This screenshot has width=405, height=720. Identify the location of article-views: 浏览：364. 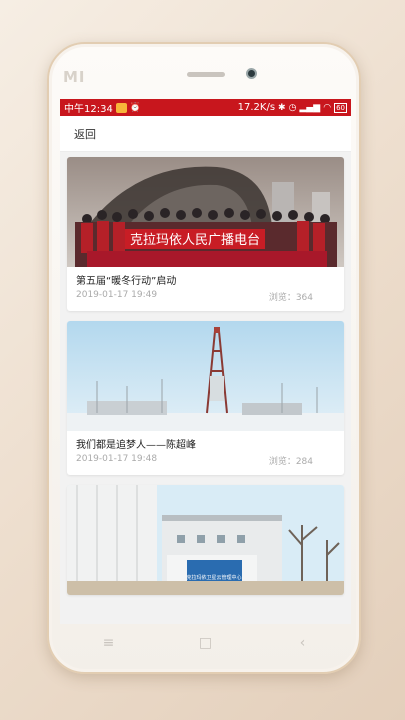
(290, 298).